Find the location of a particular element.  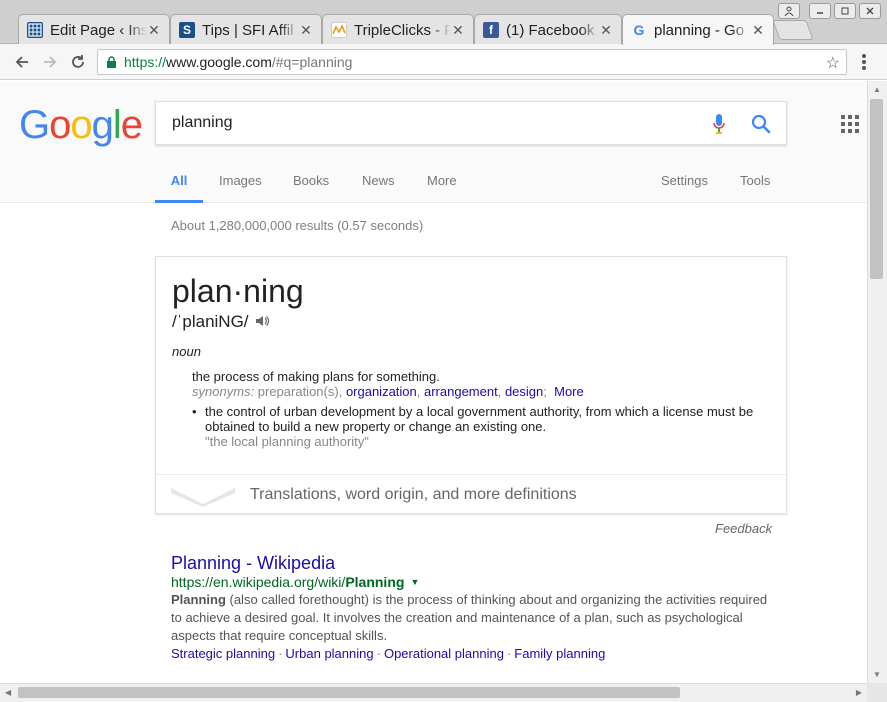

profile-icon is located at coordinates (789, 11).